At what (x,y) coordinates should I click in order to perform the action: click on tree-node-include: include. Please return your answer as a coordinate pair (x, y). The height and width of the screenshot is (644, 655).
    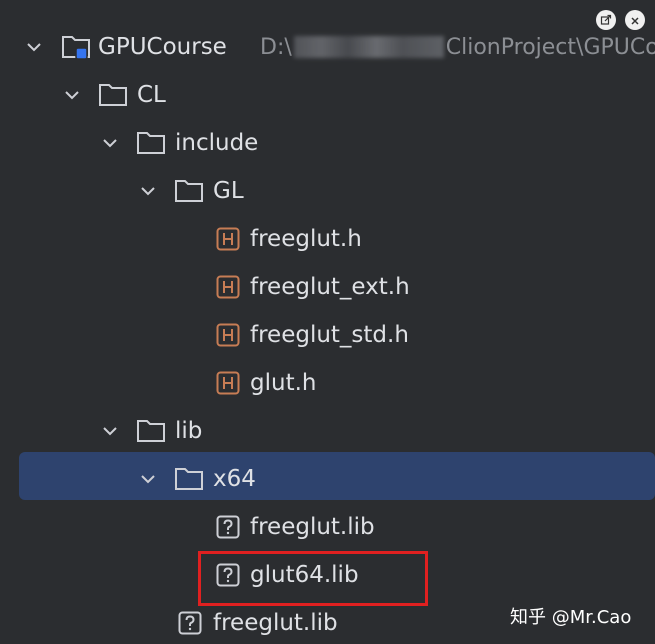
    Looking at the image, I should click on (327, 143).